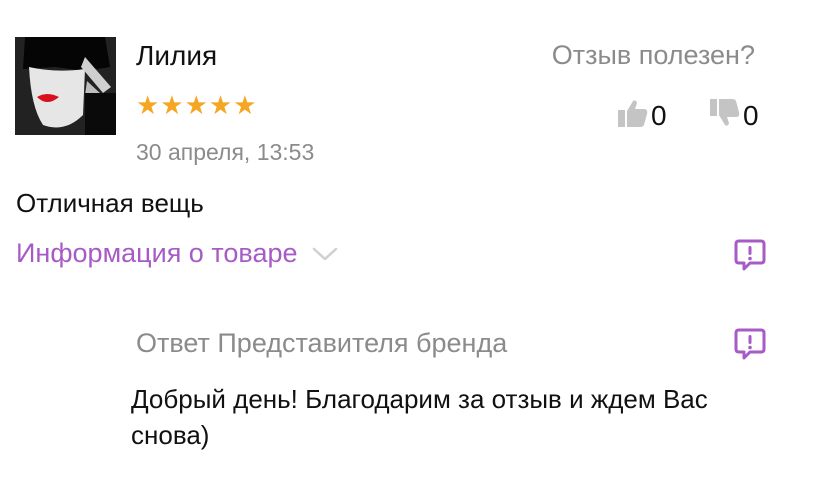  Describe the element at coordinates (157, 253) in the screenshot. I see `product-info-label: Информация о товаре` at that location.